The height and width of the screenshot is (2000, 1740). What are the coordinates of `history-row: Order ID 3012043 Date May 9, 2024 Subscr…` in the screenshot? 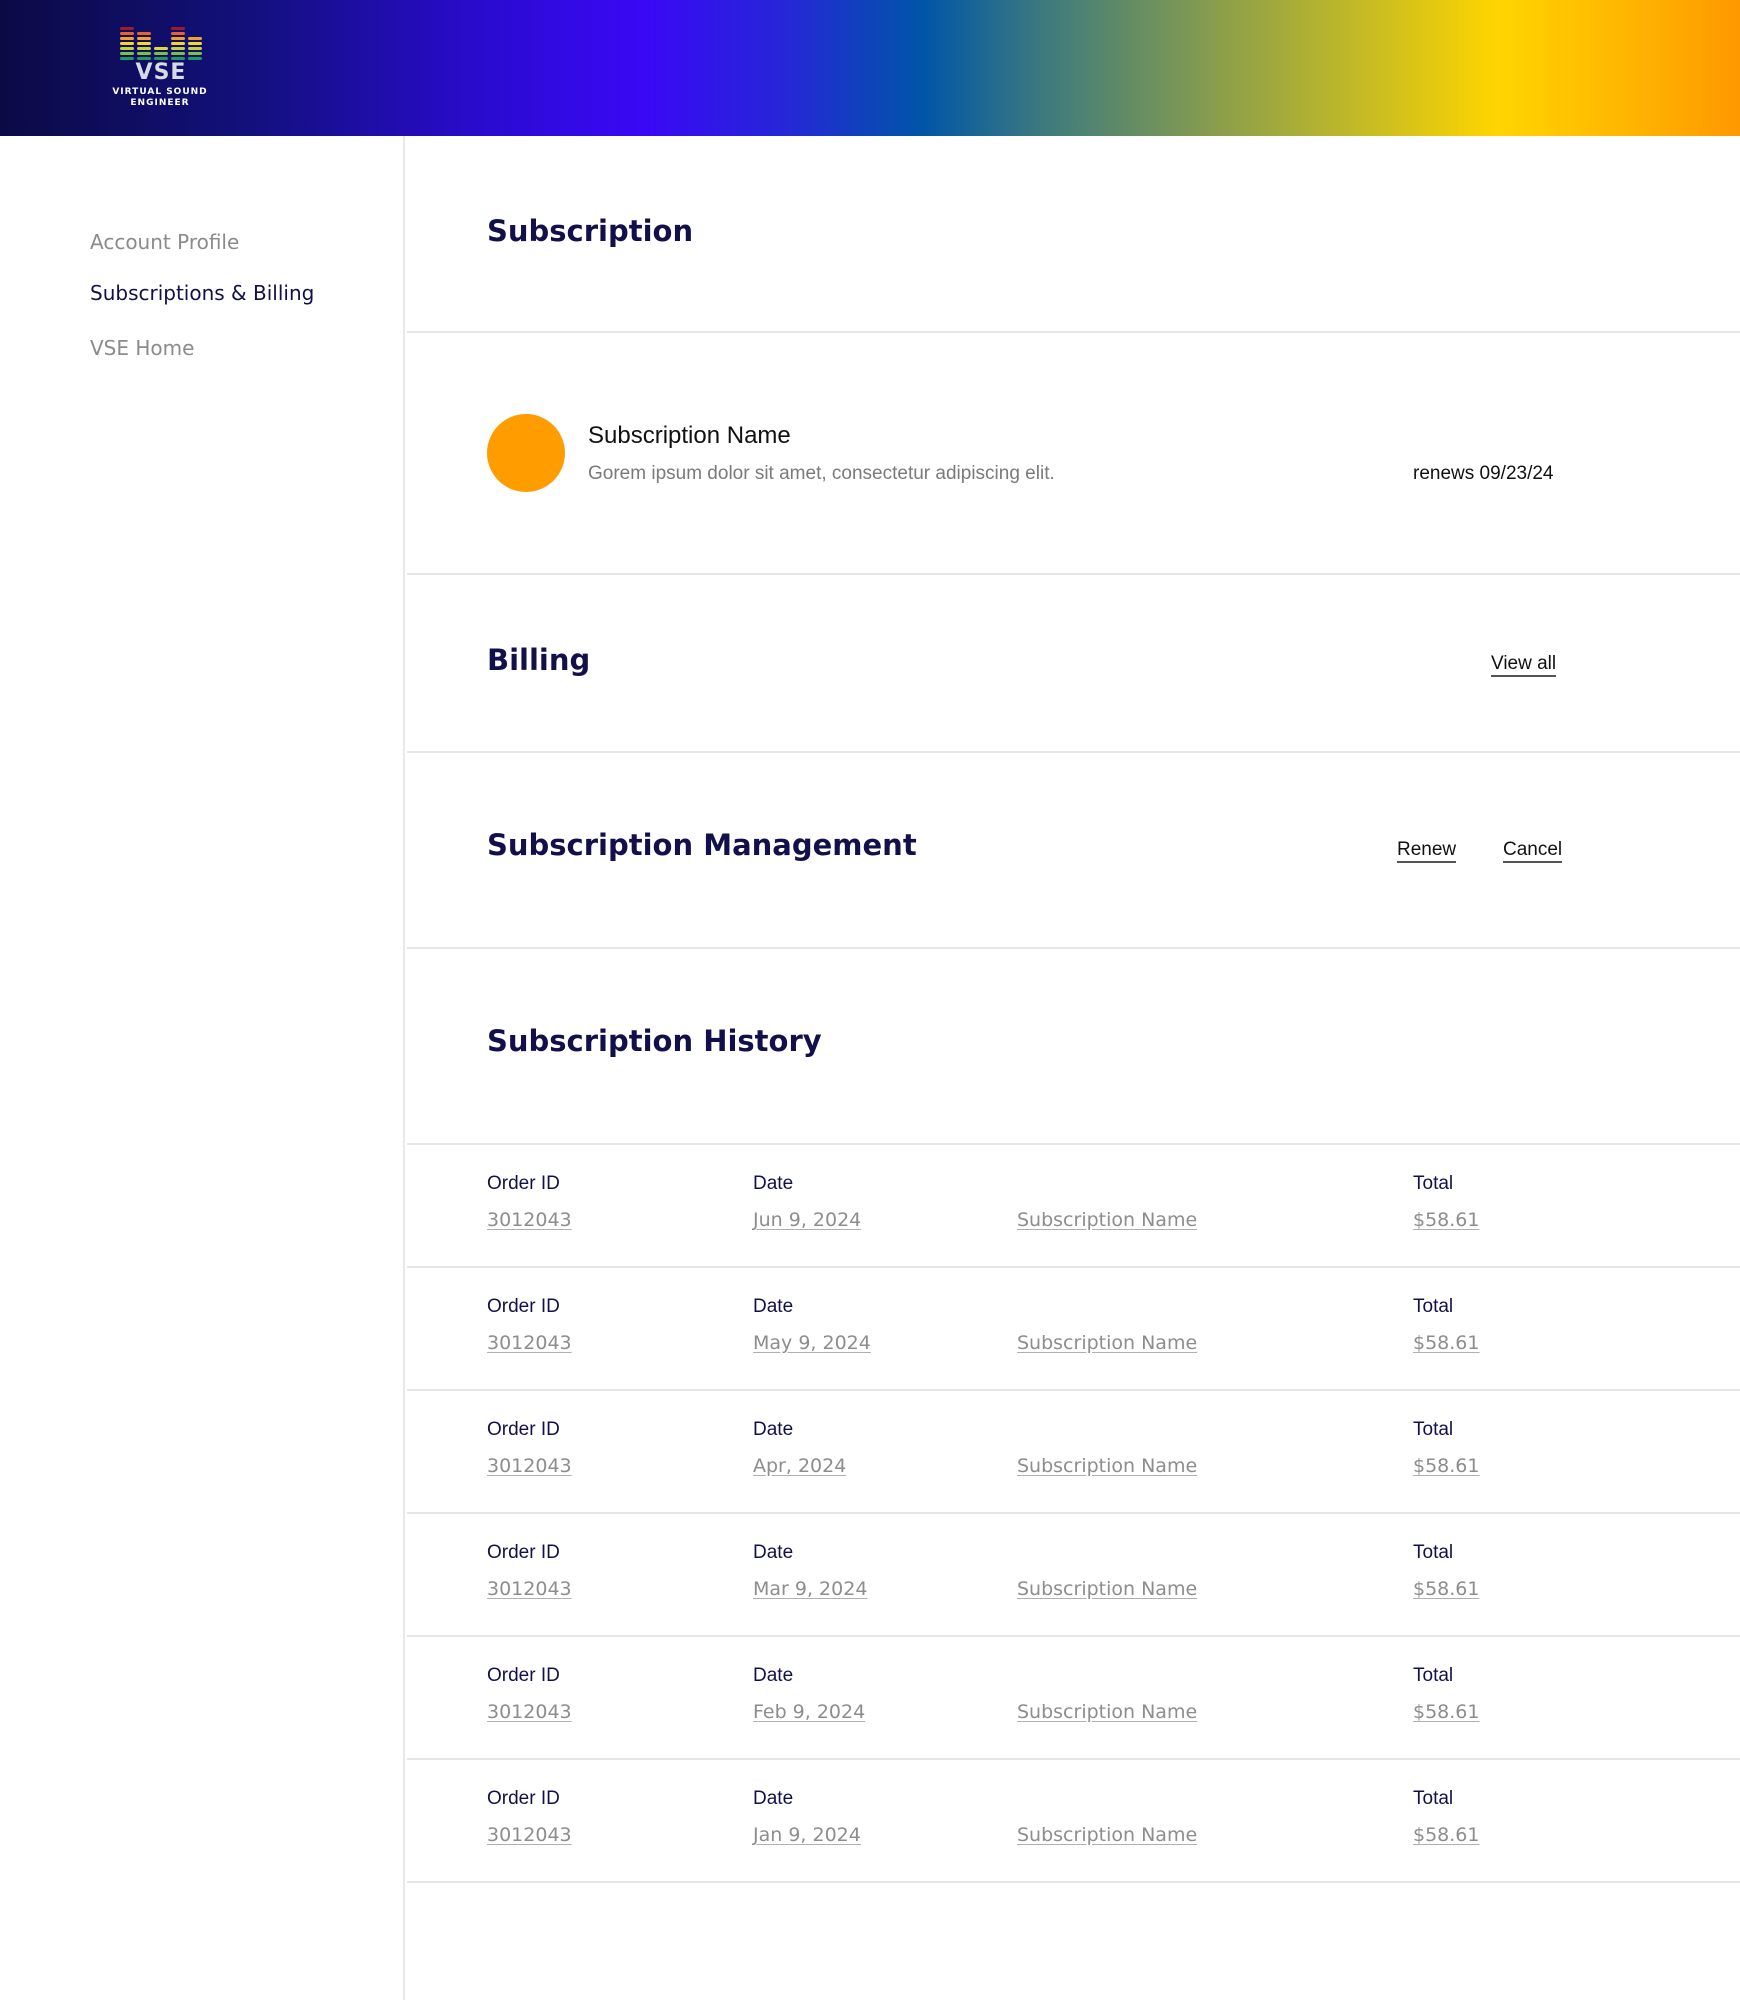 It's located at (1073, 1329).